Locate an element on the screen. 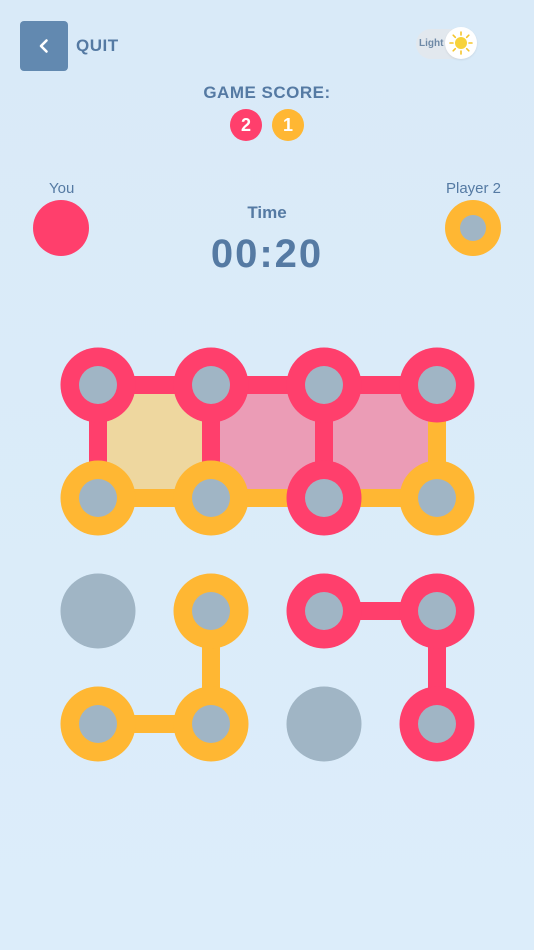 The image size is (534, 950). theme-toggle-knob is located at coordinates (461, 43).